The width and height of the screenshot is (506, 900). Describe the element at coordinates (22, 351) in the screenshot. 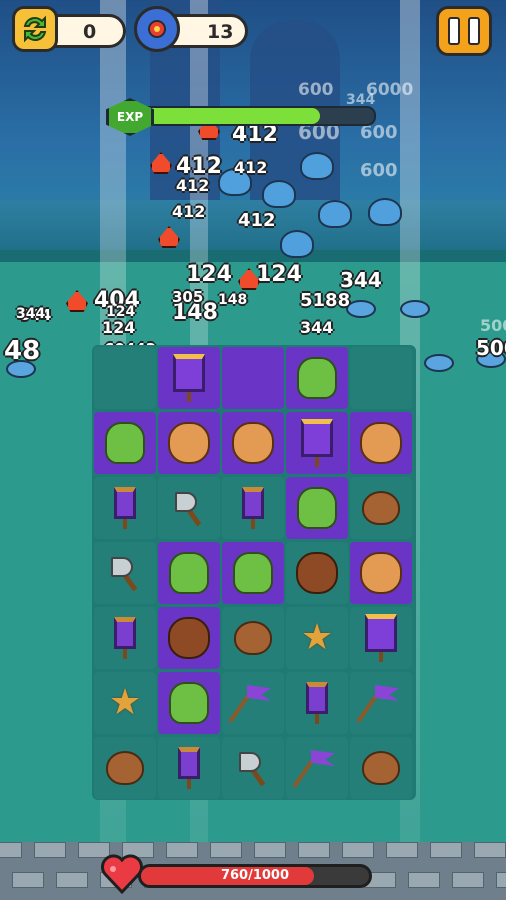

I see `damage-number: 48` at that location.